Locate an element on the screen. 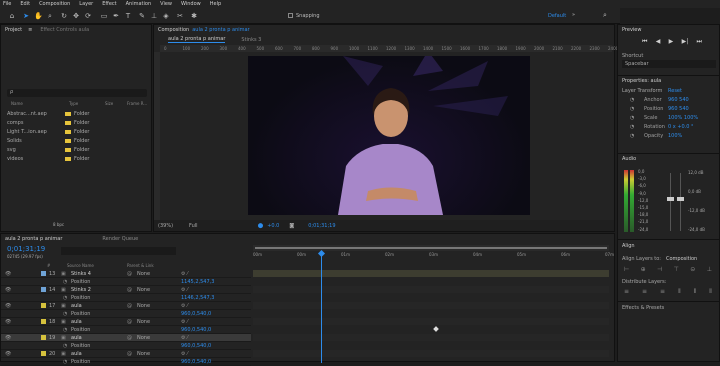  align-right-icon: ⊣ is located at coordinates (659, 269).